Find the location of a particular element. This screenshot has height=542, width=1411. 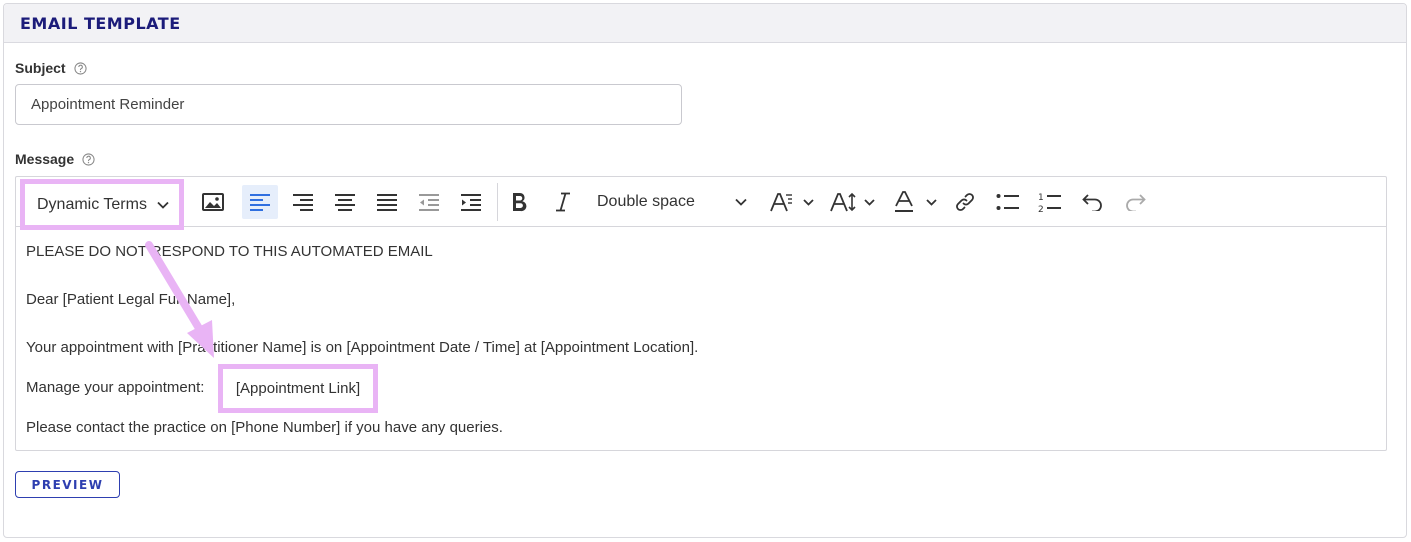

subject-input is located at coordinates (348, 104).